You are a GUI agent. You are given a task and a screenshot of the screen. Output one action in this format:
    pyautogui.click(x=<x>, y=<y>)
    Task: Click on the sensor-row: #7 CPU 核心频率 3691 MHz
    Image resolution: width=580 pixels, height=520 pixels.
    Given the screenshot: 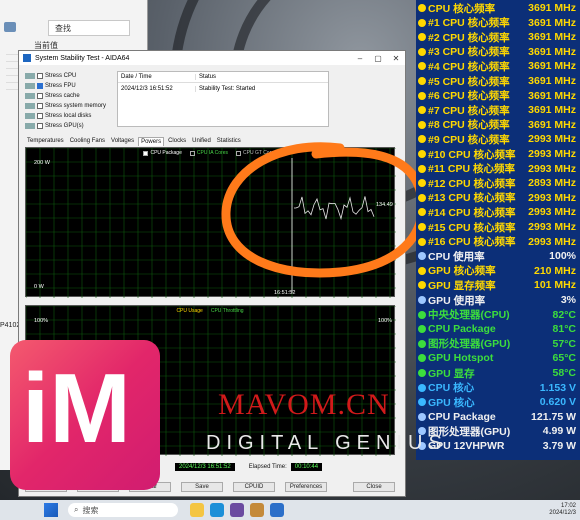 What is the action you would take?
    pyautogui.click(x=498, y=110)
    